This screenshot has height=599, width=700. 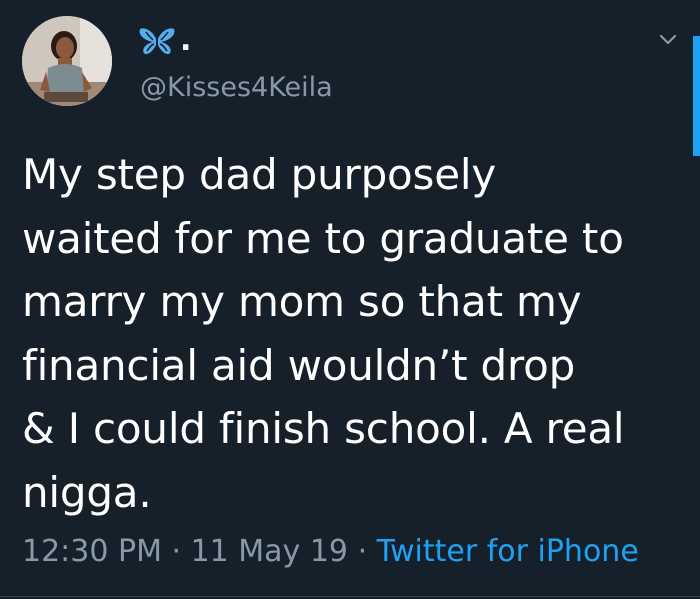 I want to click on divider, so click(x=350, y=596).